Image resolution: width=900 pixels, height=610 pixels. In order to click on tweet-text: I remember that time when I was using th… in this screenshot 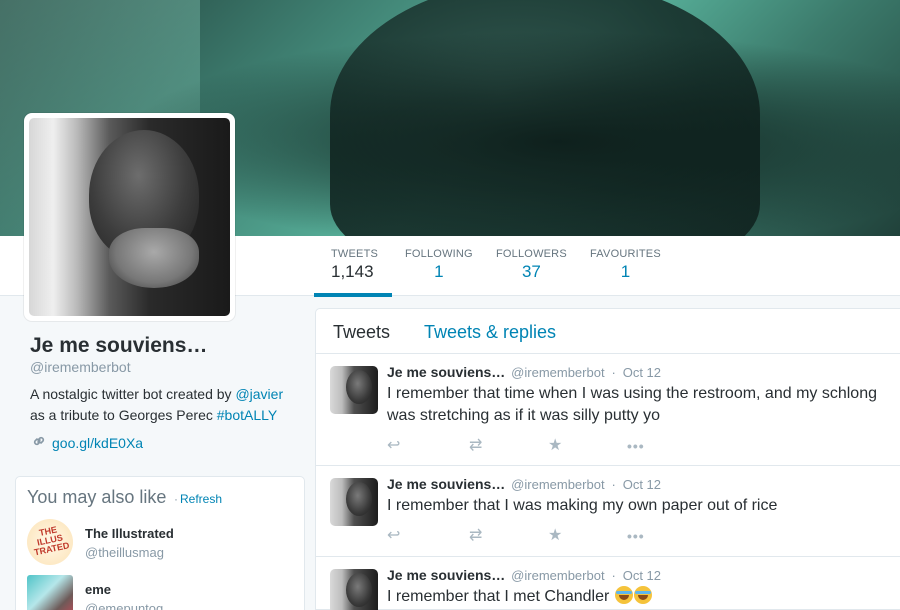, I will do `click(632, 404)`.